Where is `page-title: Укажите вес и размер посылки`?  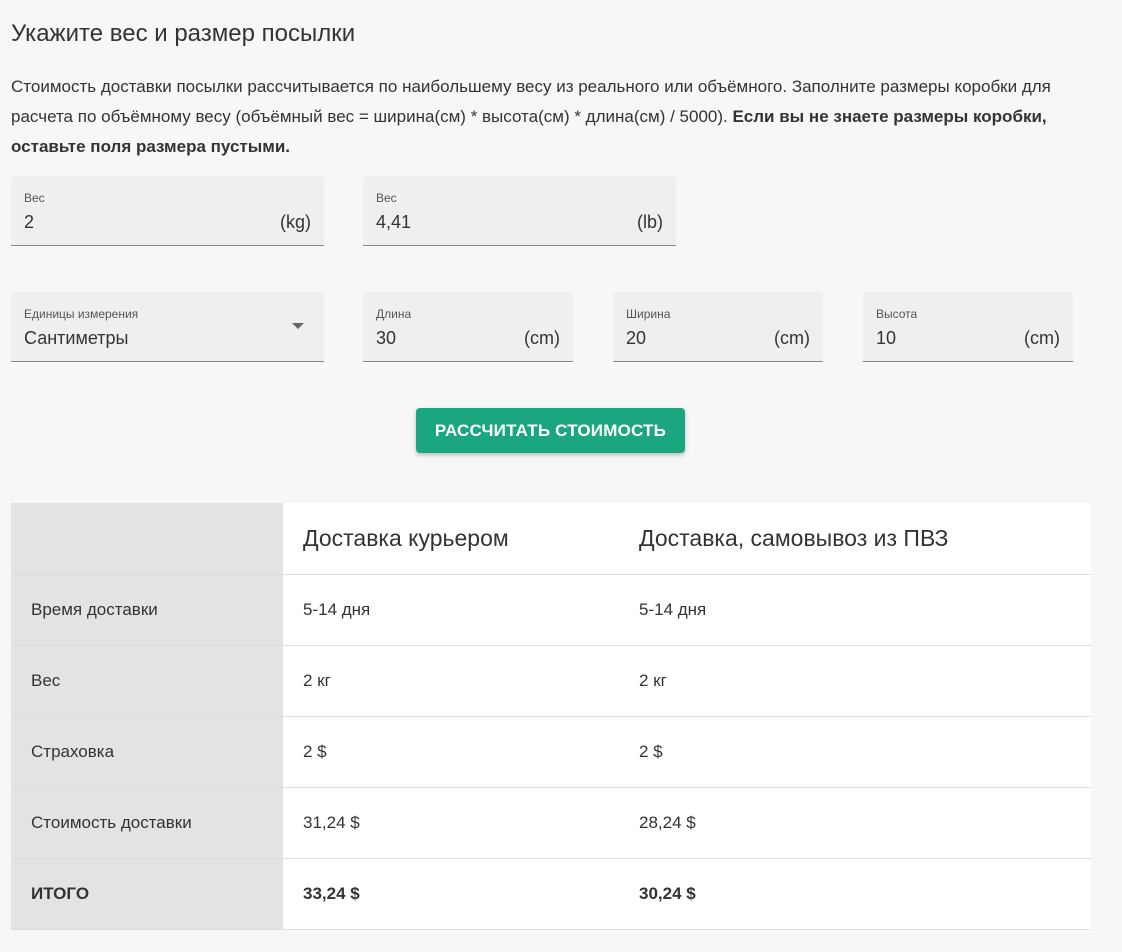
page-title: Укажите вес и размер посылки is located at coordinates (183, 33).